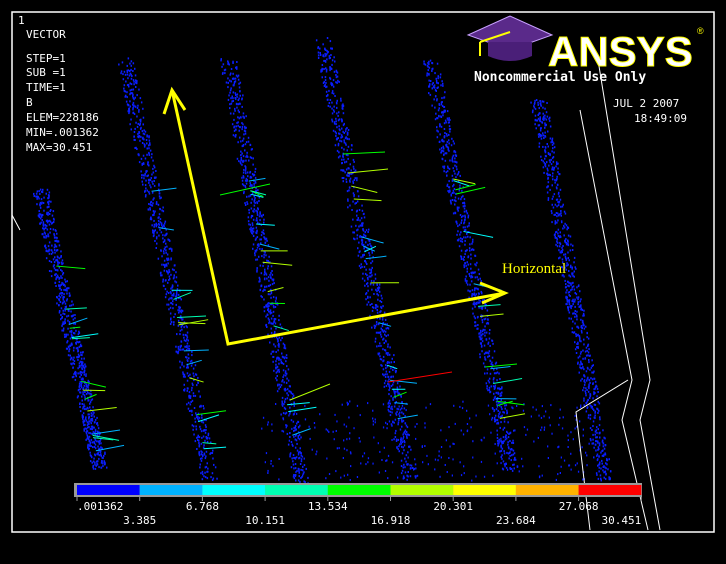 Image resolution: width=726 pixels, height=564 pixels. I want to click on legend-swatch, so click(547, 490).